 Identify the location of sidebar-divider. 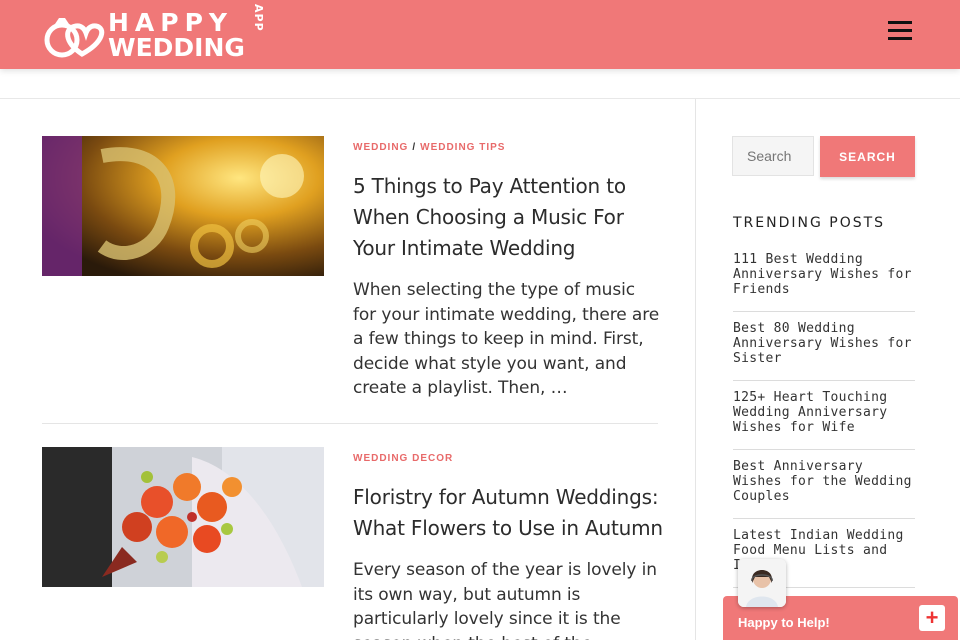
(695, 369).